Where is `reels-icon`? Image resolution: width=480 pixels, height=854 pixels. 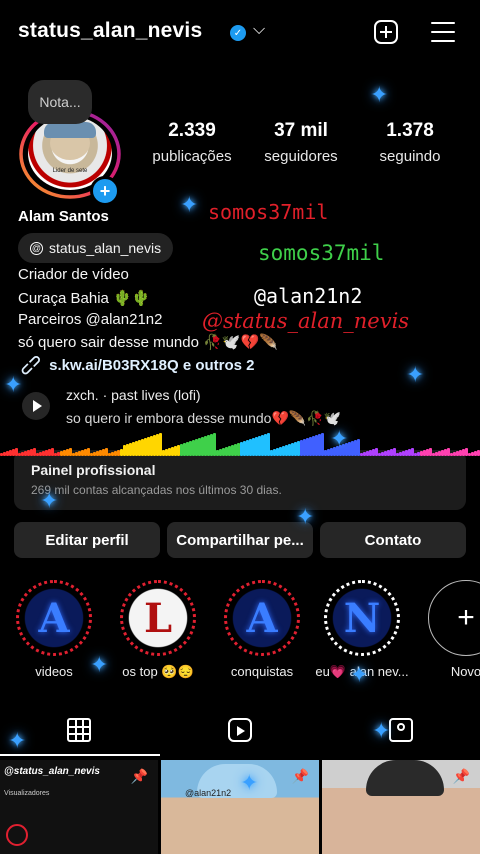 reels-icon is located at coordinates (240, 730).